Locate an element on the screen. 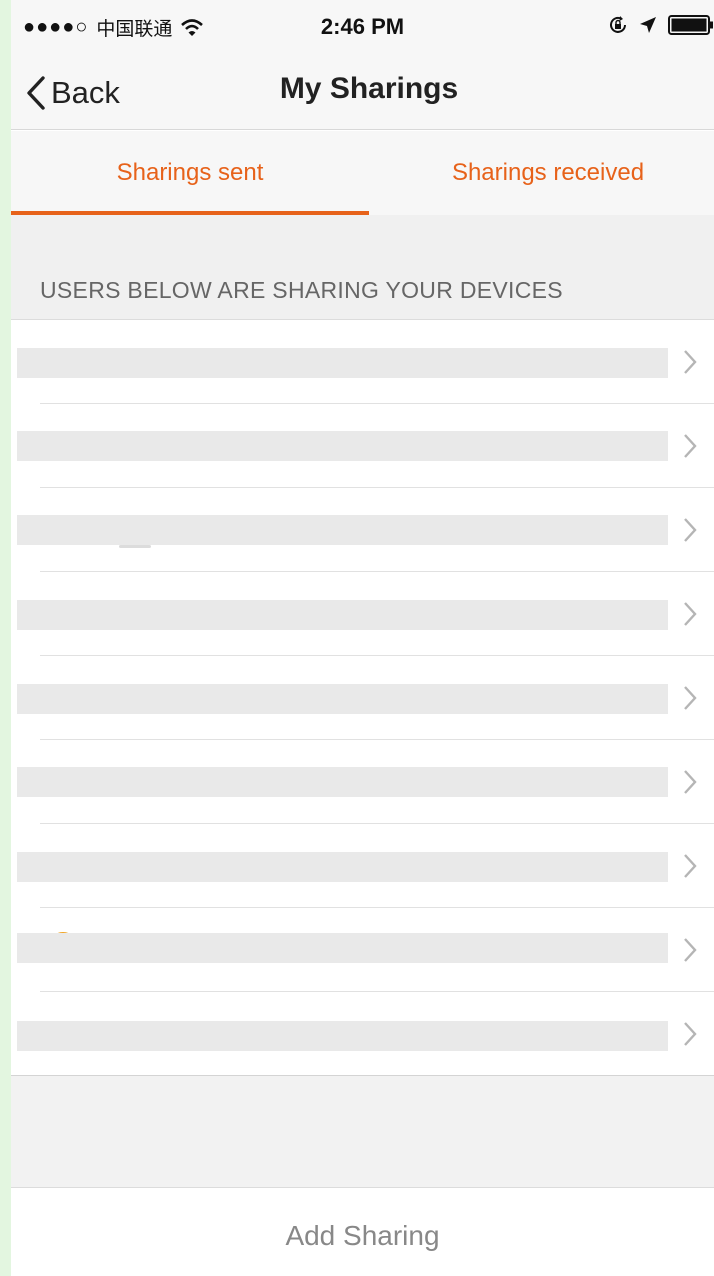  navigation-bar: Back My Sharings is located at coordinates (362, 93).